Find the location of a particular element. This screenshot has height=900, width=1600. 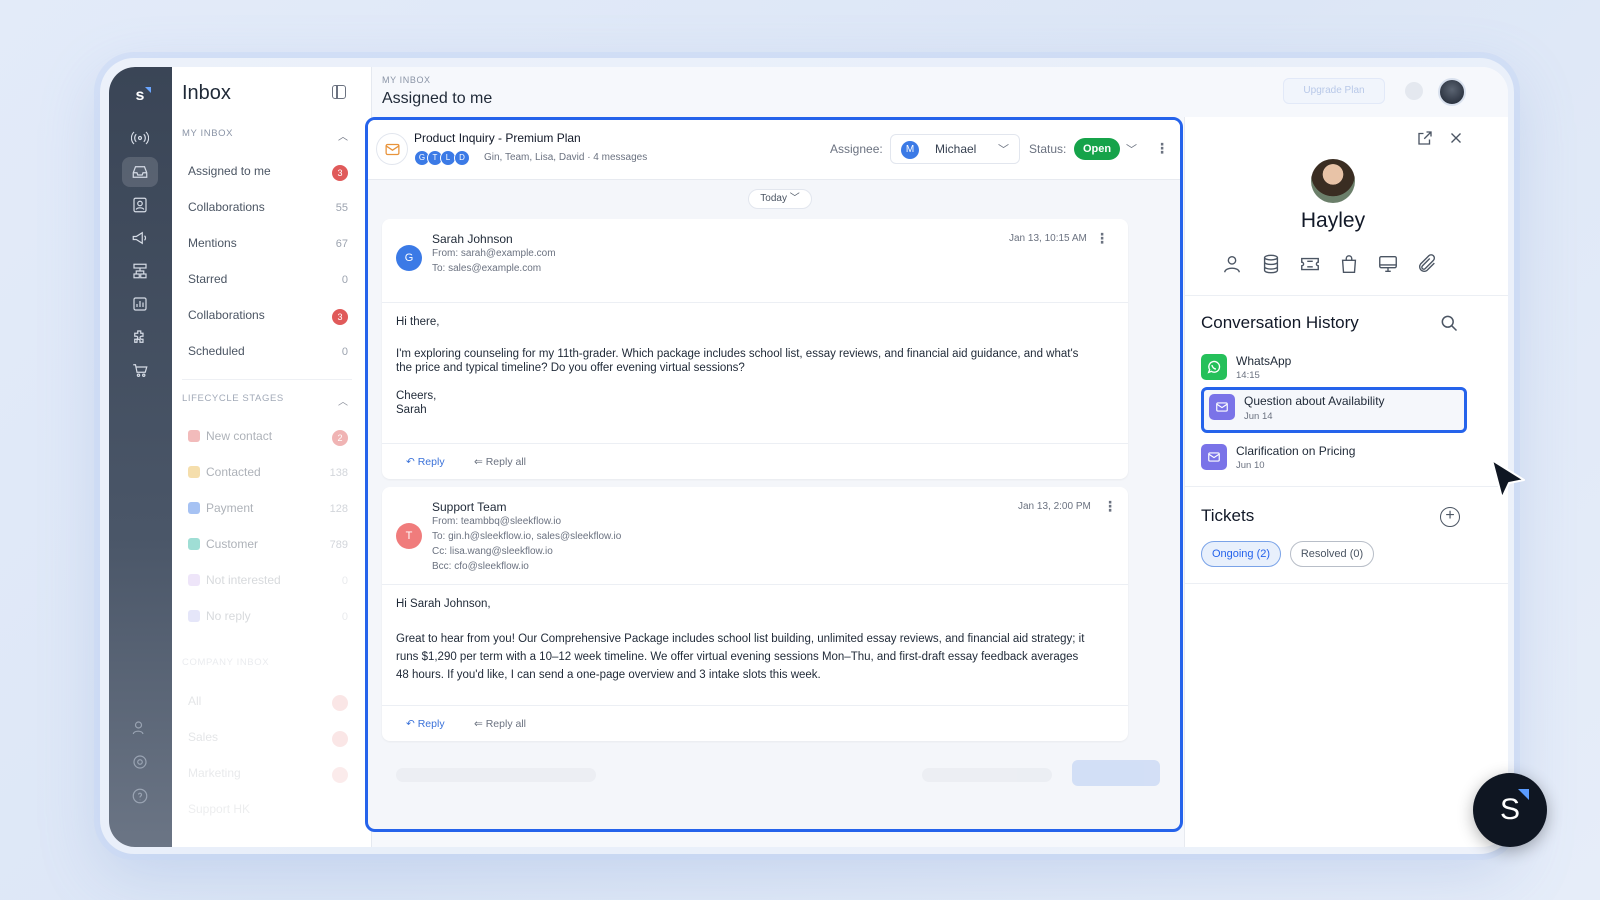

nav-item-assigned-to-me: Assigned to me 3 is located at coordinates (268, 175).